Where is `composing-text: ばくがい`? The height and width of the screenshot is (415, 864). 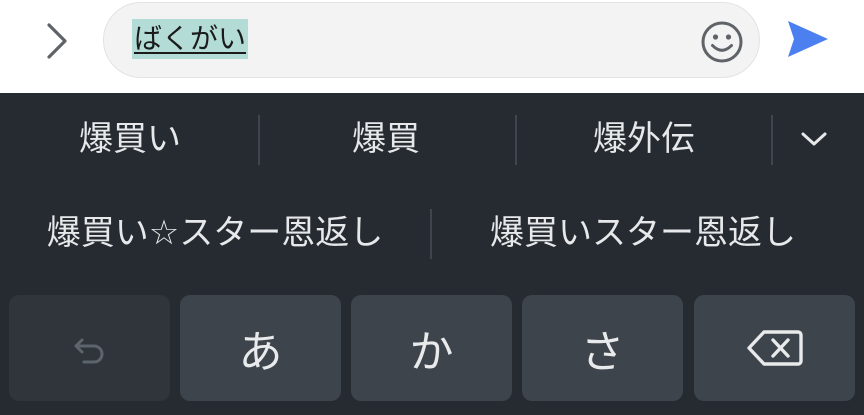
composing-text: ばくがい is located at coordinates (190, 39).